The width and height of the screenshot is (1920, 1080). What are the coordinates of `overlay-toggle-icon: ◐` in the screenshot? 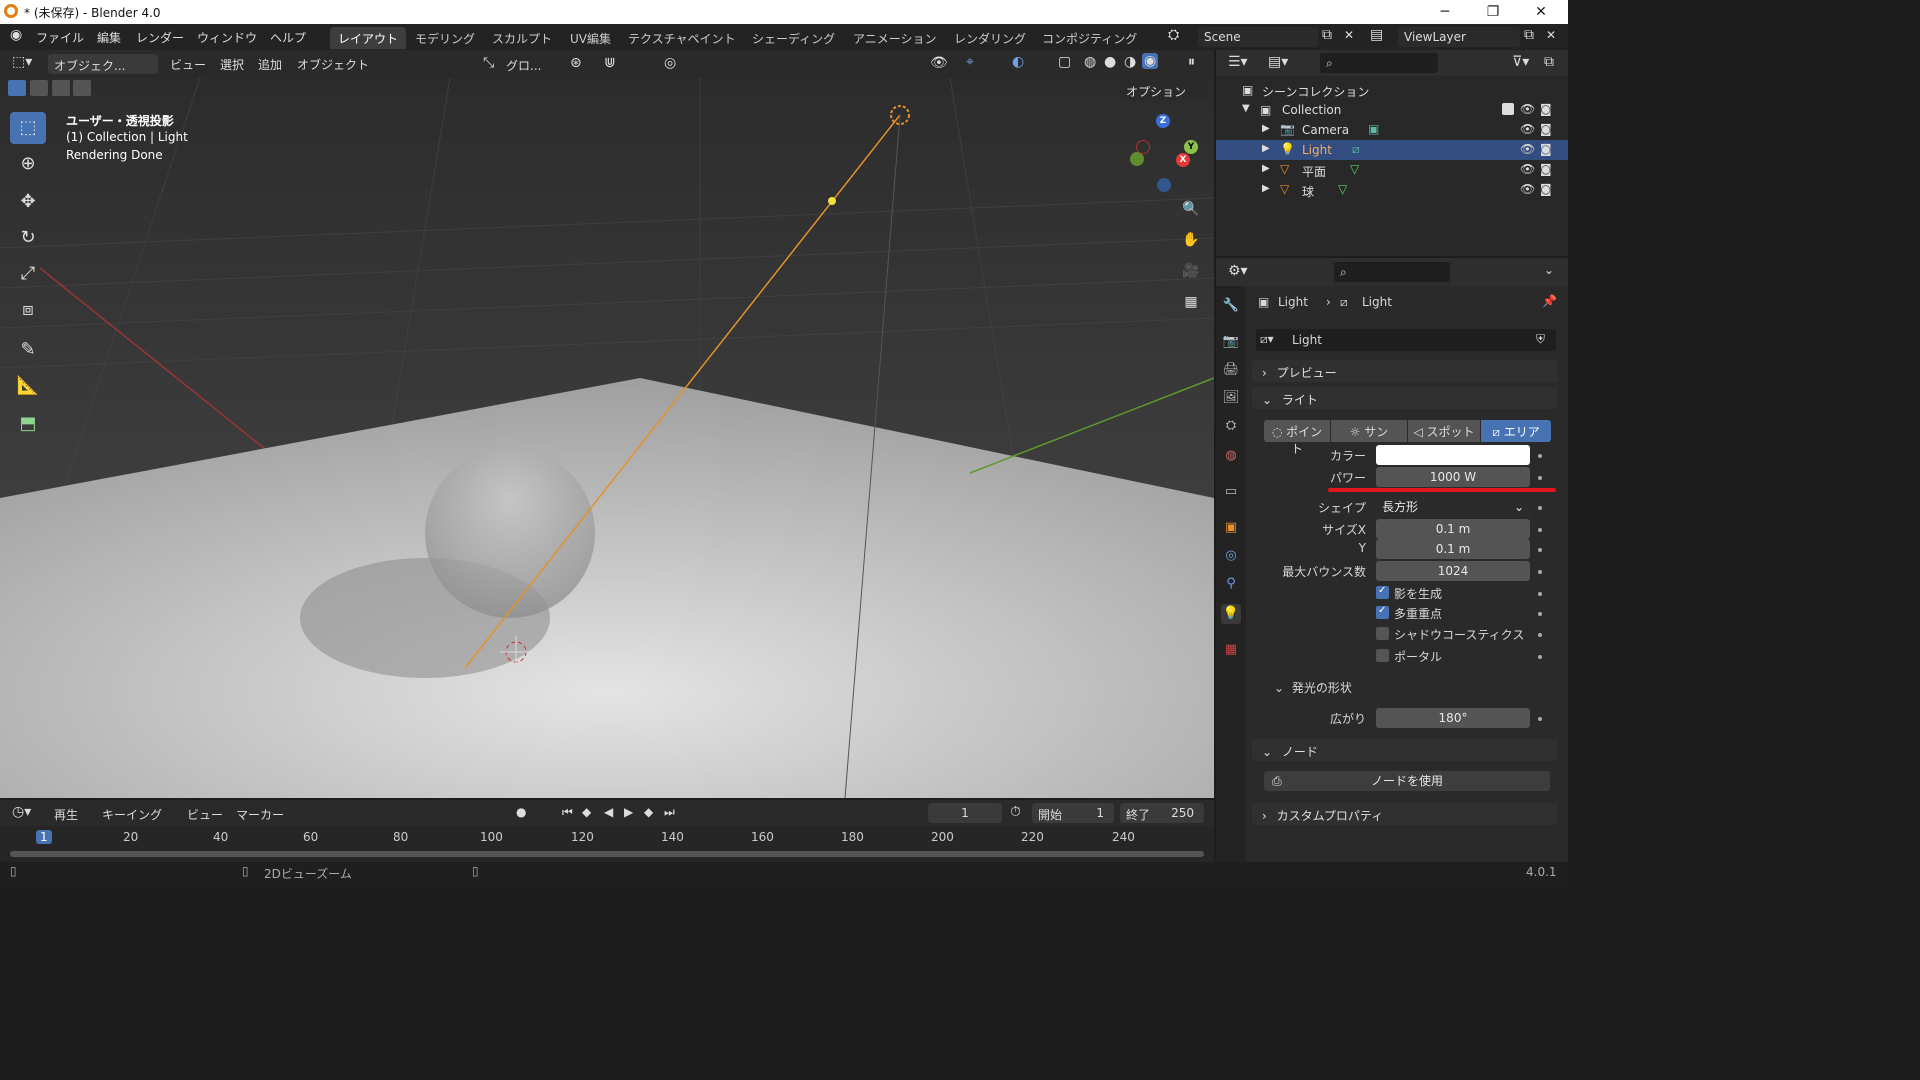 It's located at (1018, 62).